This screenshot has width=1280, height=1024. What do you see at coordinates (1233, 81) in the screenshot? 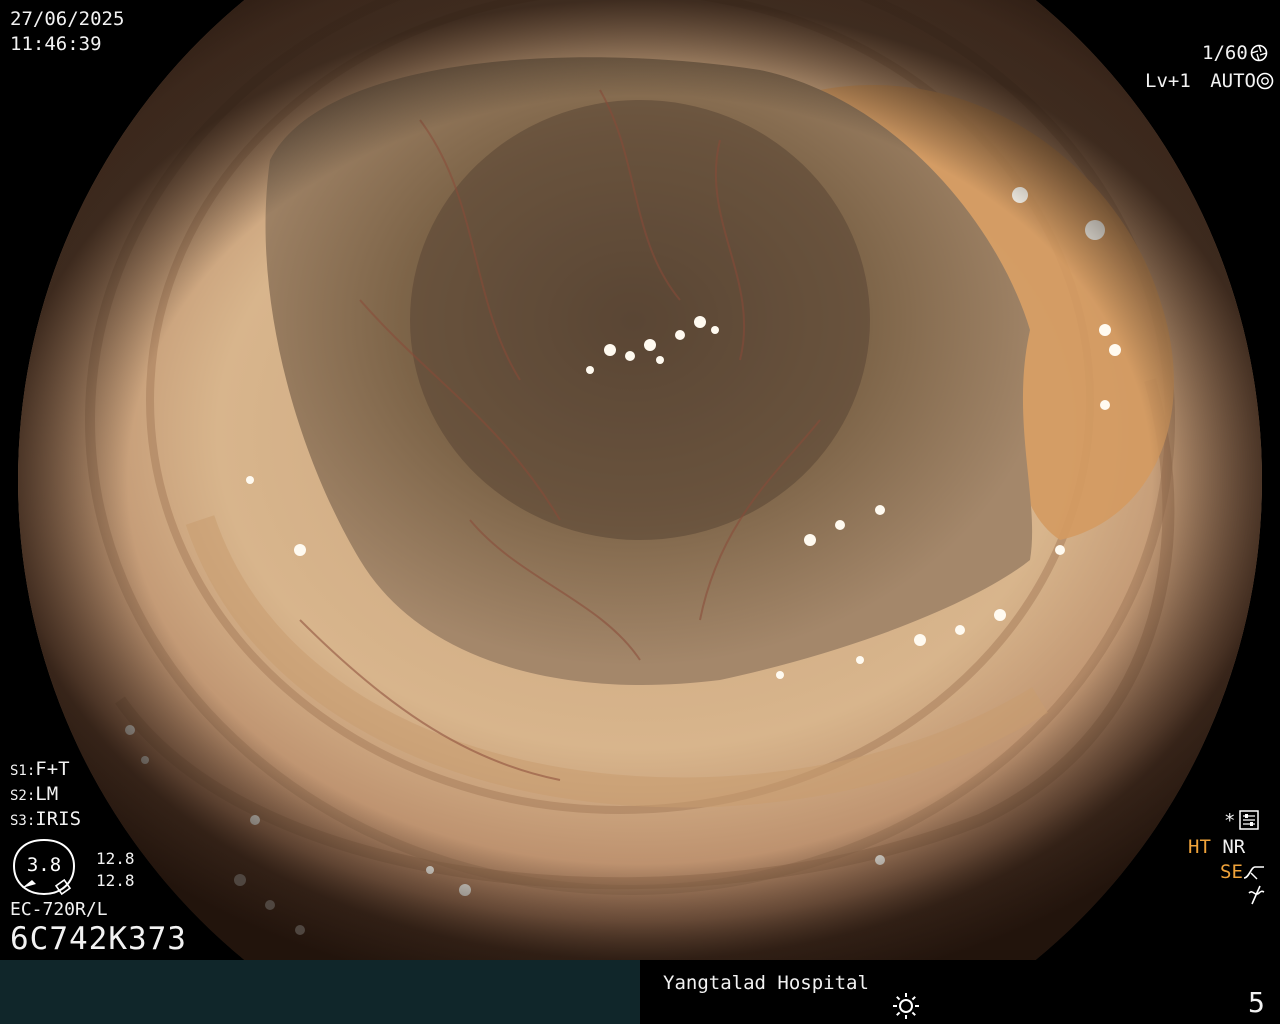
I see `iris-mode-value: AUTO` at bounding box center [1233, 81].